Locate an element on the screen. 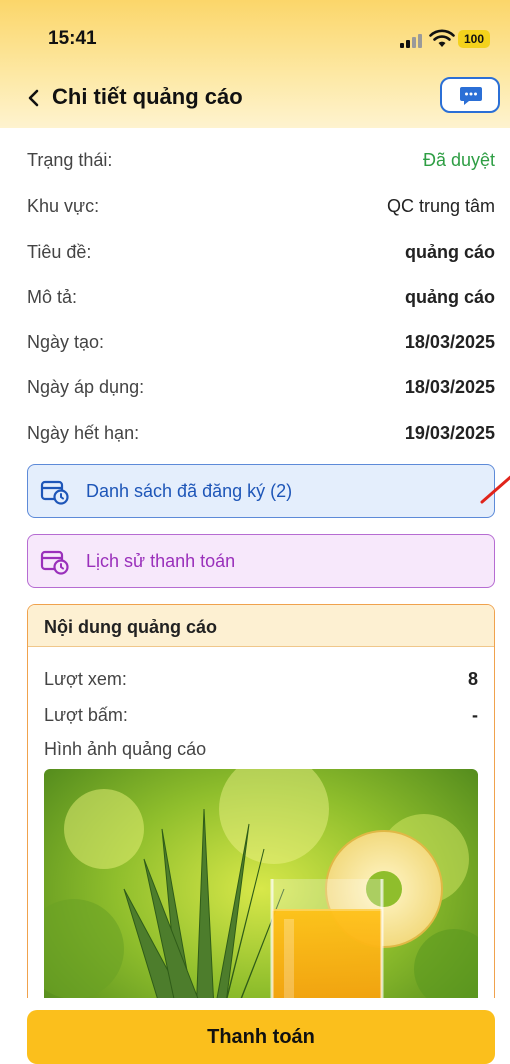 This screenshot has width=510, height=1064. detail-row-status: Trạng thái: Đã duyệt is located at coordinates (261, 161).